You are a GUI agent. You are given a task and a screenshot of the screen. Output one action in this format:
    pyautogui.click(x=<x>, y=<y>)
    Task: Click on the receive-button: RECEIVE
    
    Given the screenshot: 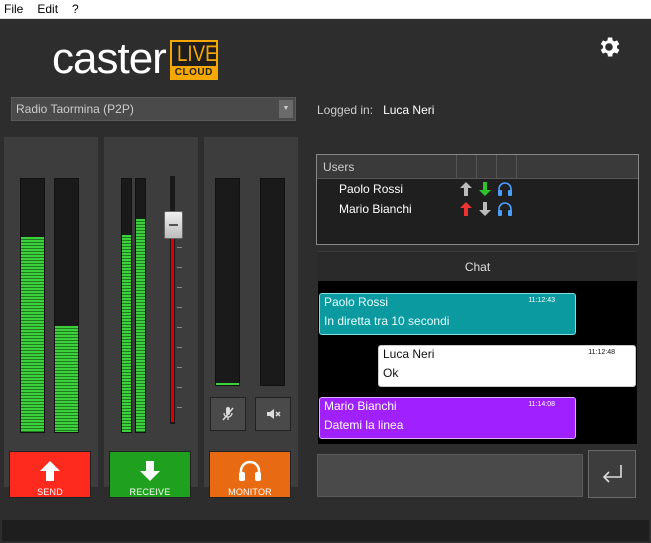 What is the action you would take?
    pyautogui.click(x=150, y=474)
    